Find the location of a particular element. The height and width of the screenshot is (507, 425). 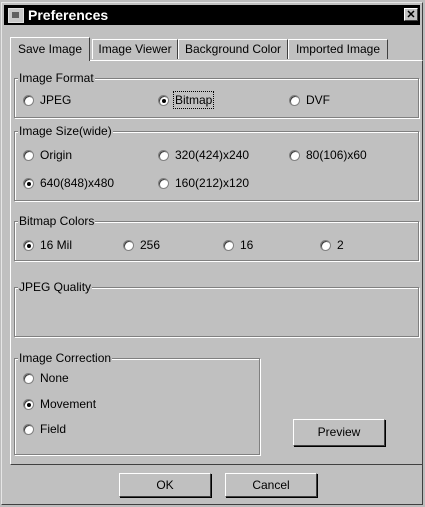

close-button: ✕ is located at coordinates (411, 14).